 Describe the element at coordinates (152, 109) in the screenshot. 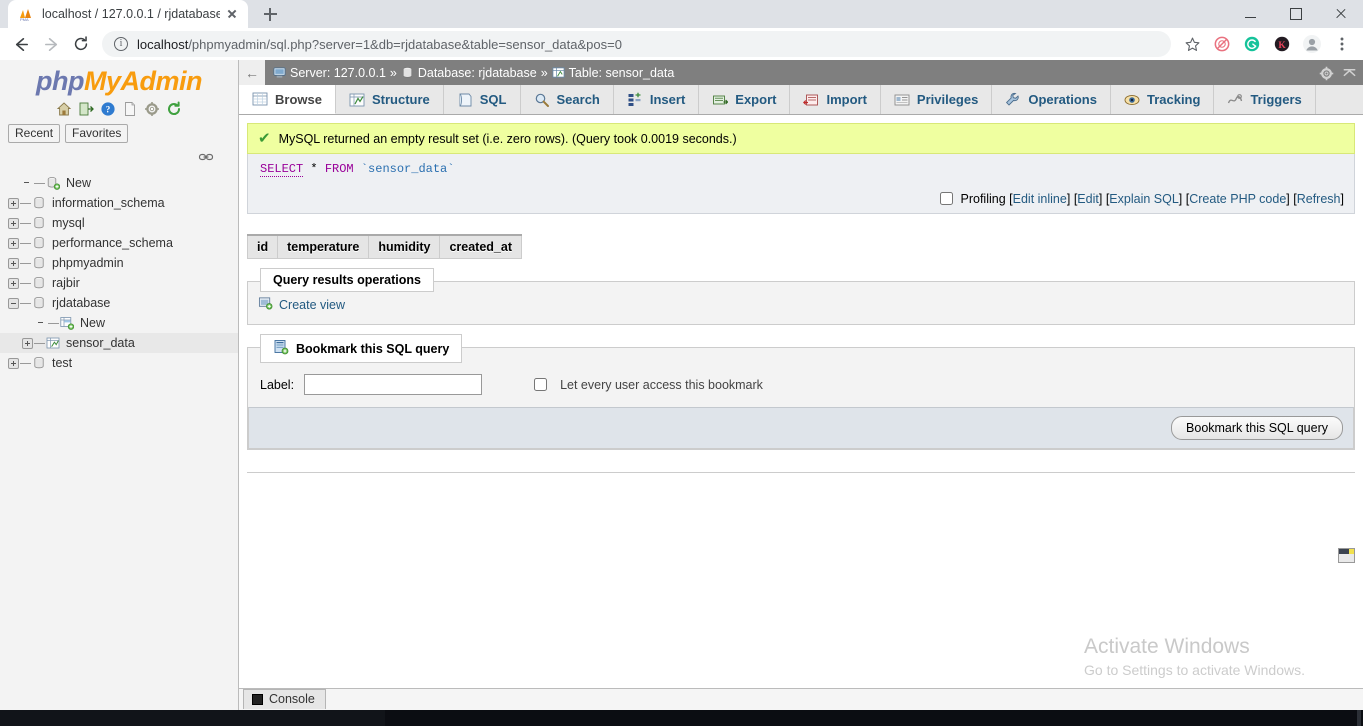

I see `settings-icon` at that location.